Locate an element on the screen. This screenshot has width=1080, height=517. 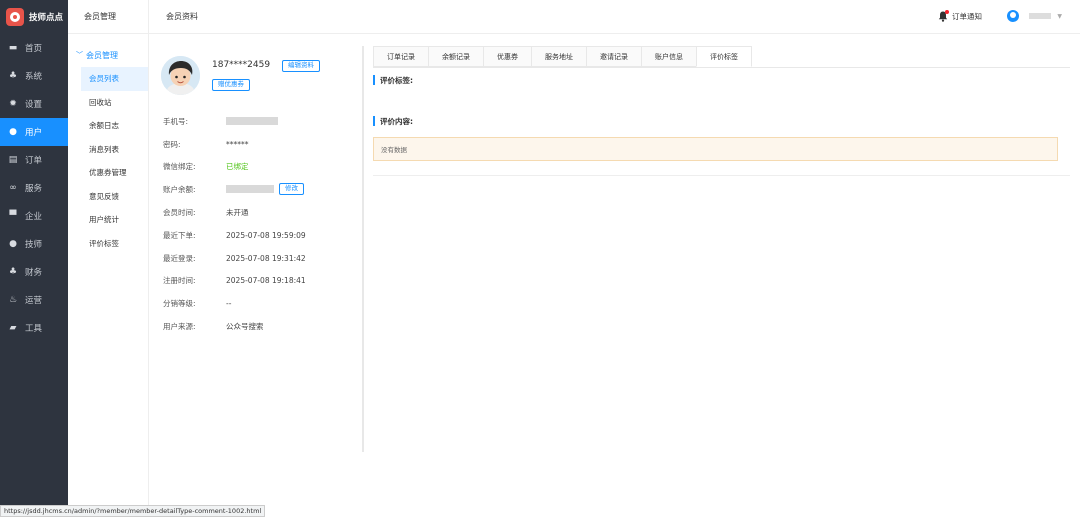
user-avatar-icon is located at coordinates (1013, 16).